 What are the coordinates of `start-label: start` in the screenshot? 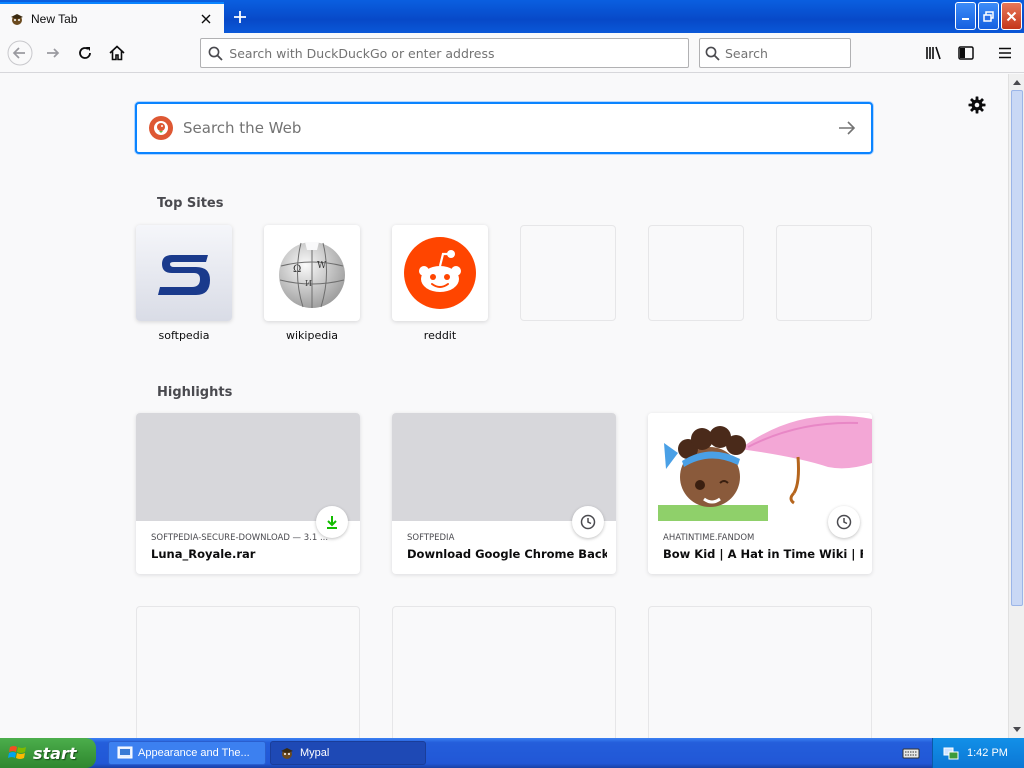 It's located at (55, 753).